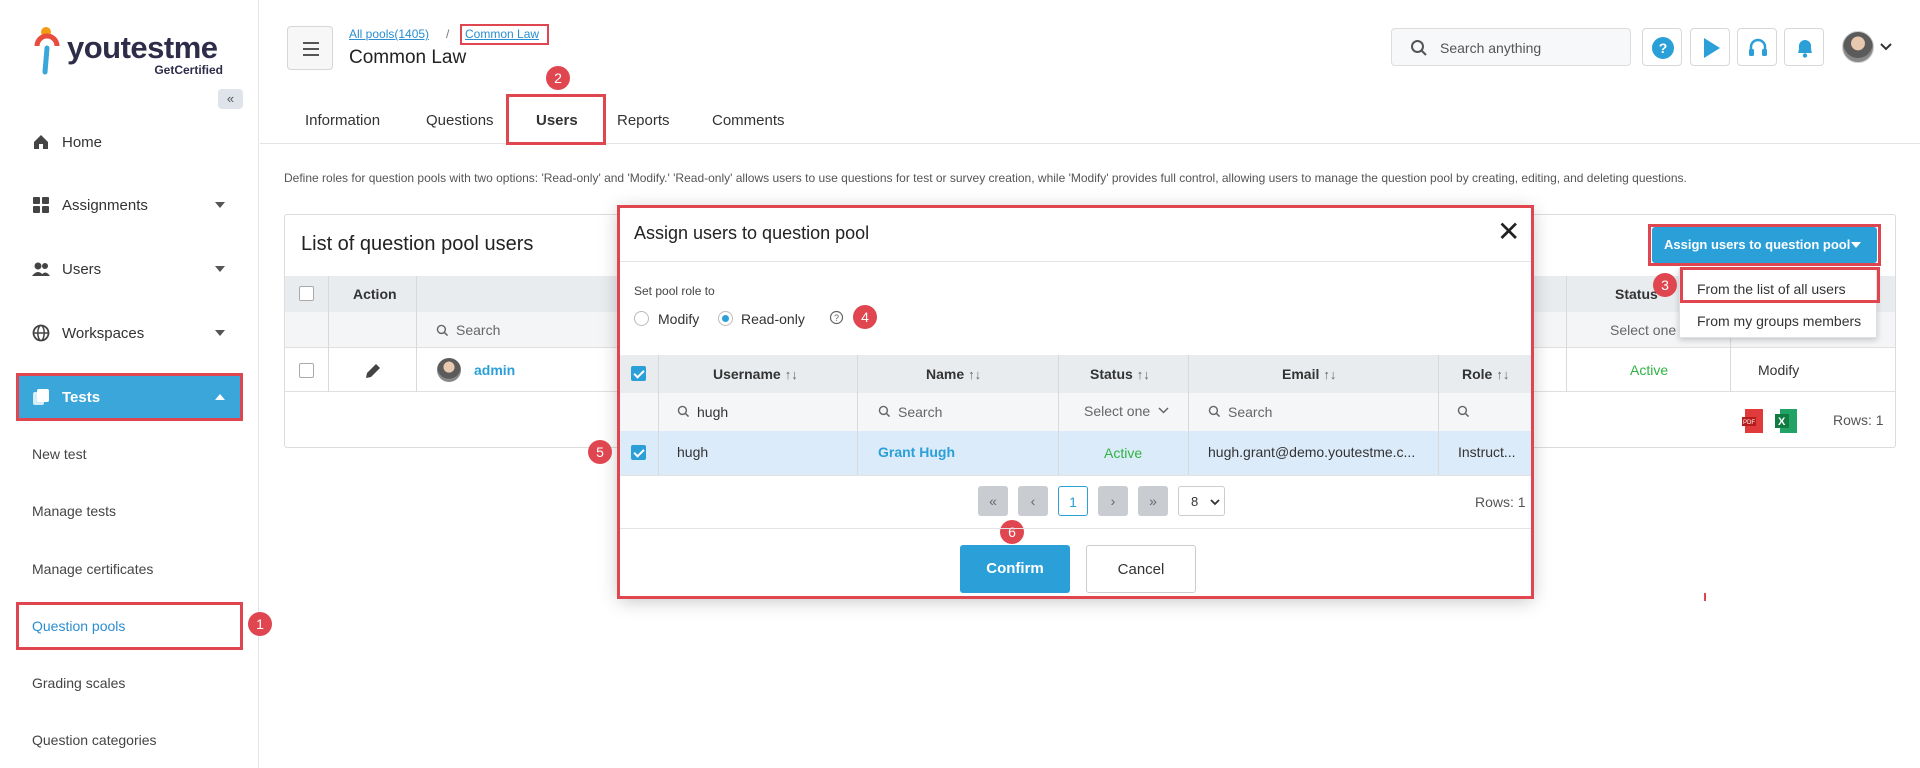 This screenshot has width=1920, height=768. Describe the element at coordinates (408, 57) in the screenshot. I see `page-title: Common Law` at that location.